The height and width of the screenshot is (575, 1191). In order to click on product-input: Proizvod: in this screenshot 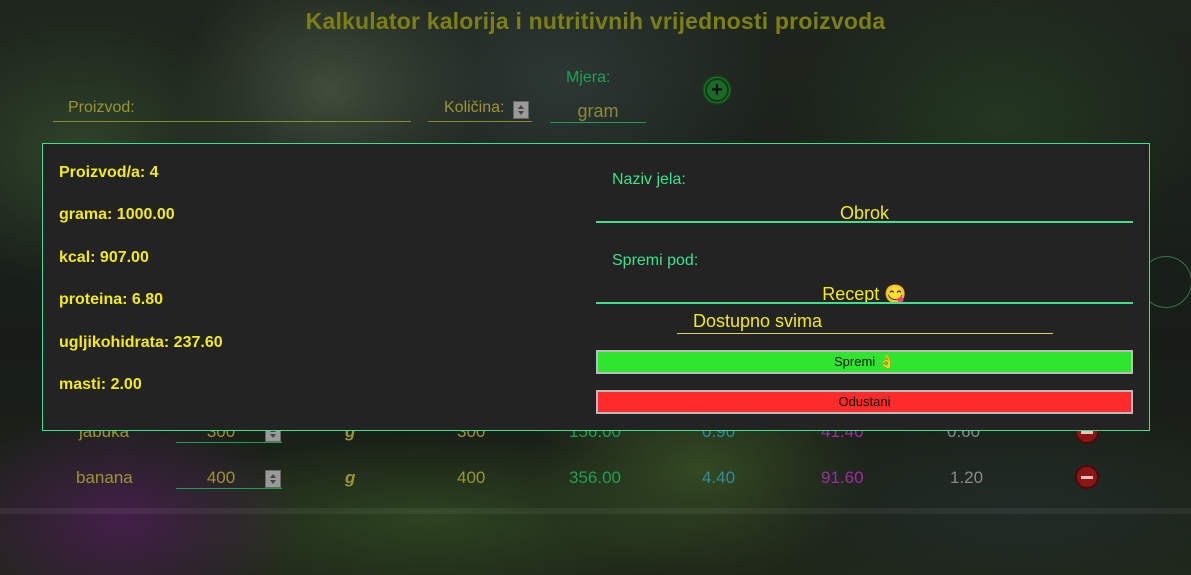, I will do `click(101, 108)`.